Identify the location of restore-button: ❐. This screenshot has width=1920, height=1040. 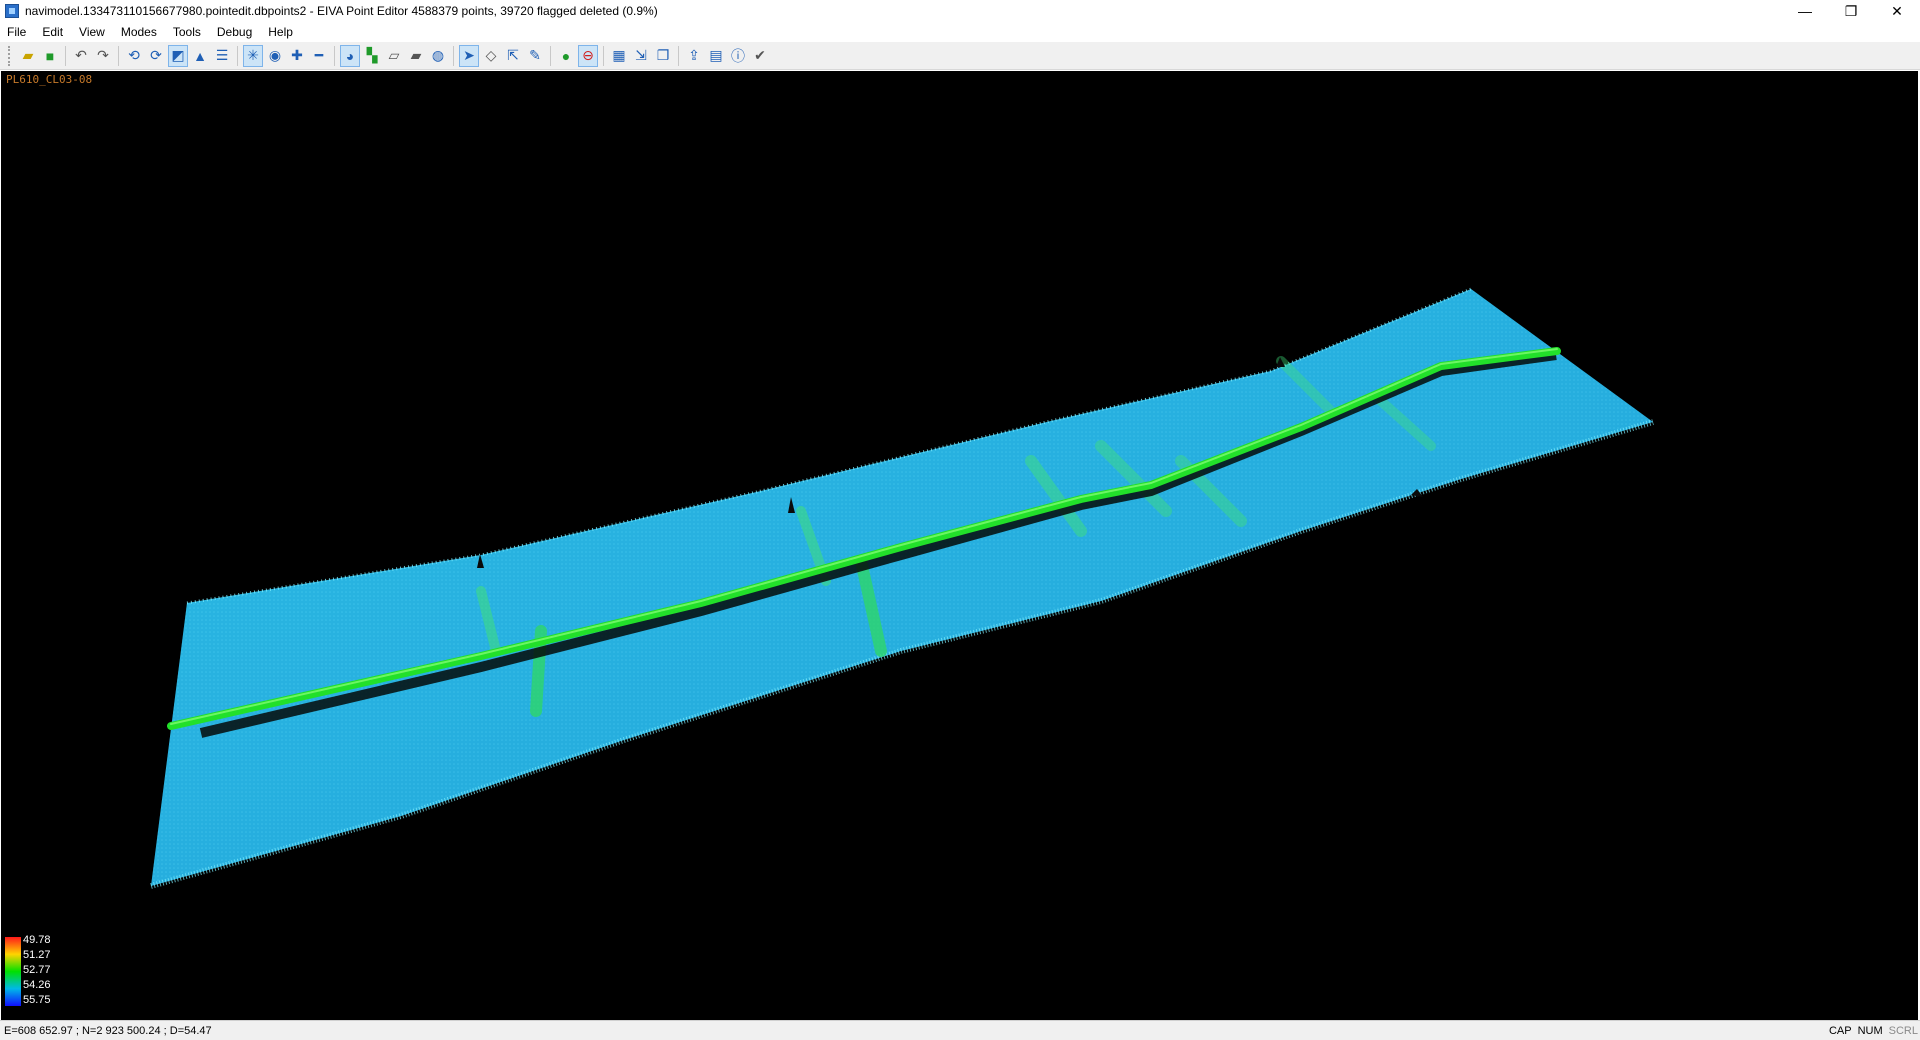
(1851, 11).